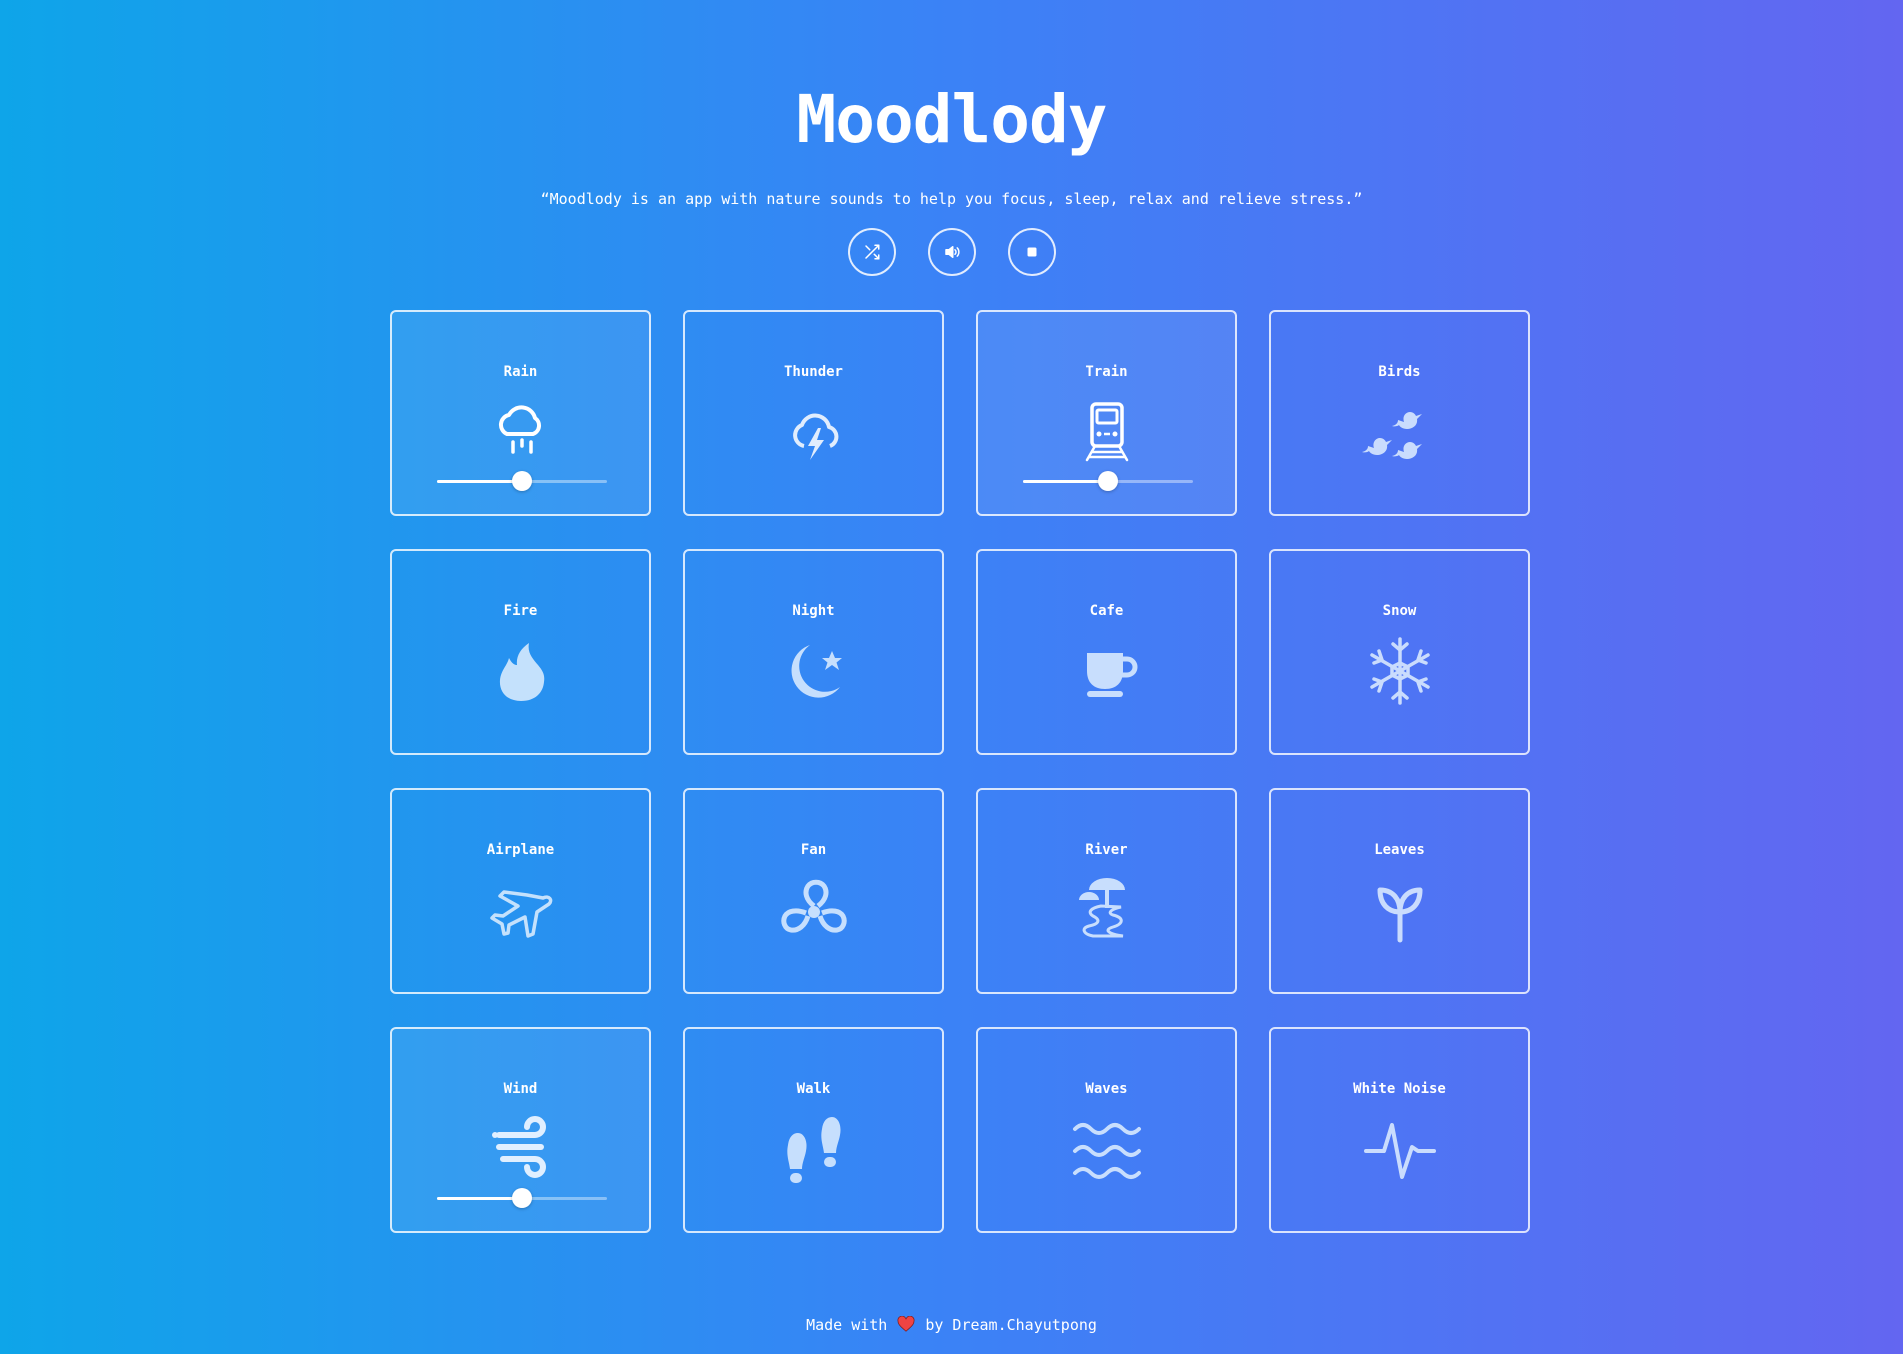  Describe the element at coordinates (1011, 1325) in the screenshot. I see `footer-author: by Dream.Chayutpong` at that location.